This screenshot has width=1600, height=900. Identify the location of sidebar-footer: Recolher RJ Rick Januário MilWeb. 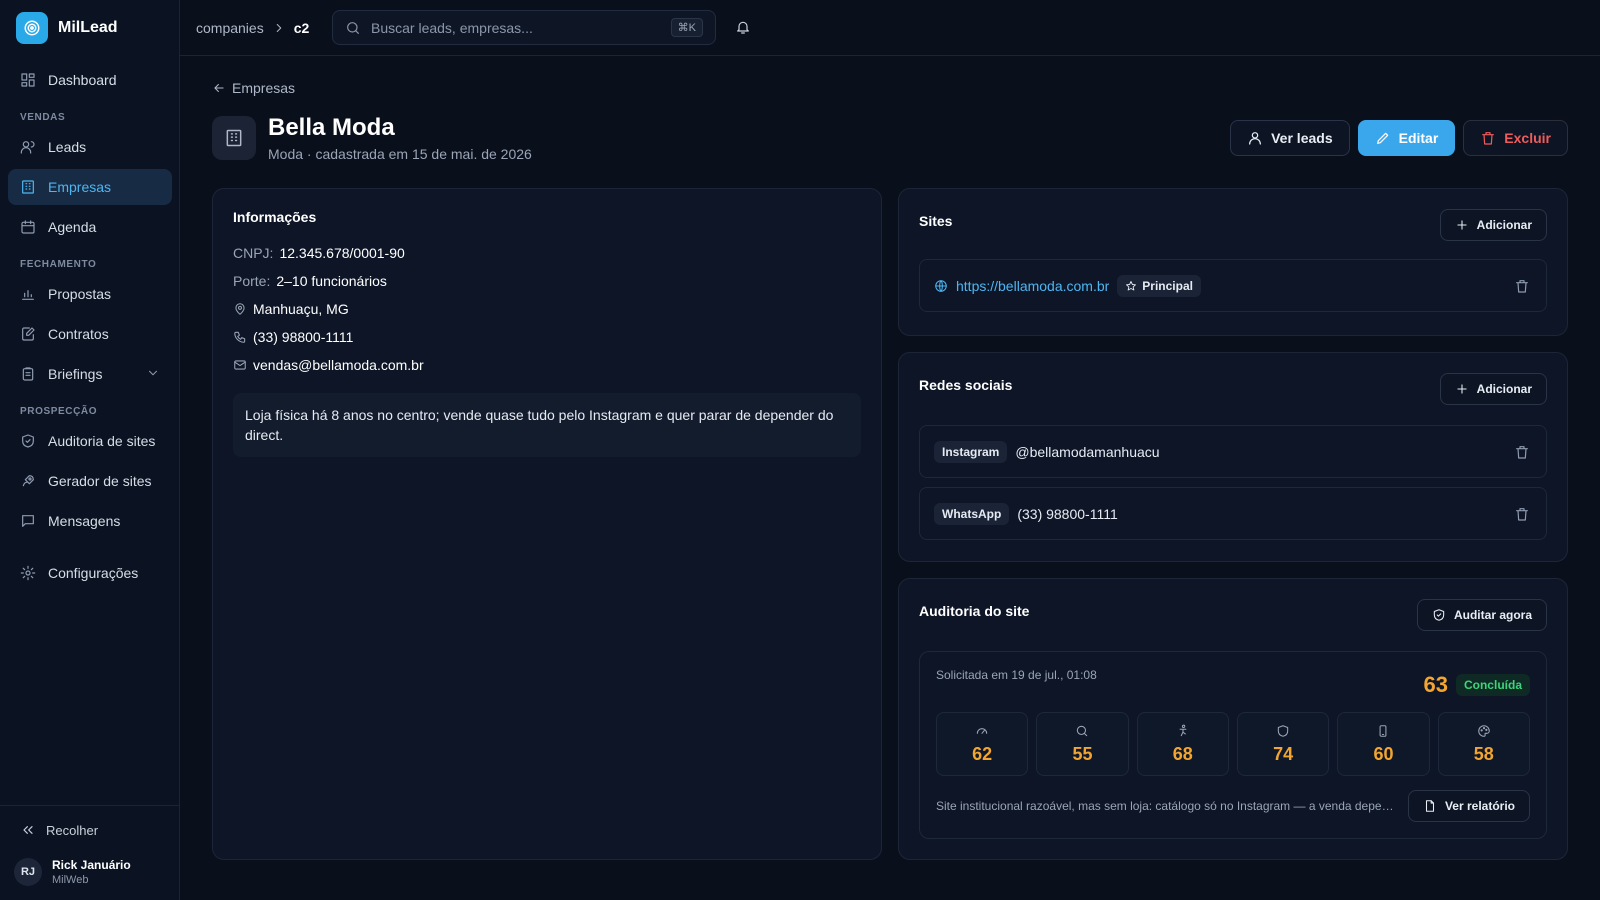
(90, 852).